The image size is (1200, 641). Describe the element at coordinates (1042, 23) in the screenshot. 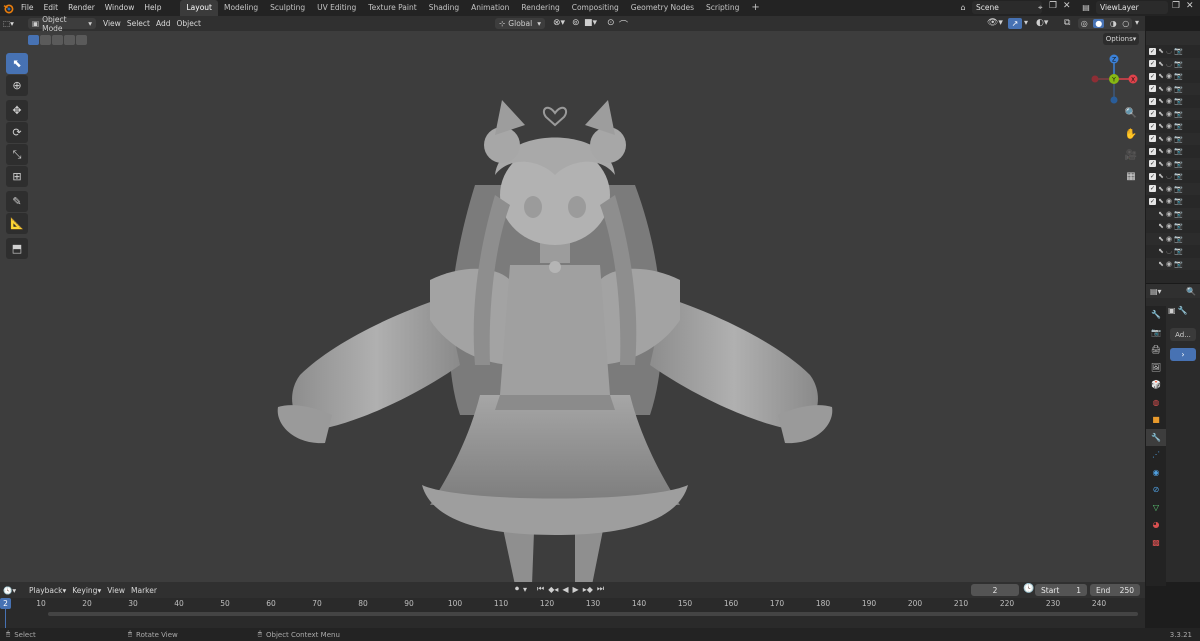

I see `overlays-icon: ◐▾` at that location.